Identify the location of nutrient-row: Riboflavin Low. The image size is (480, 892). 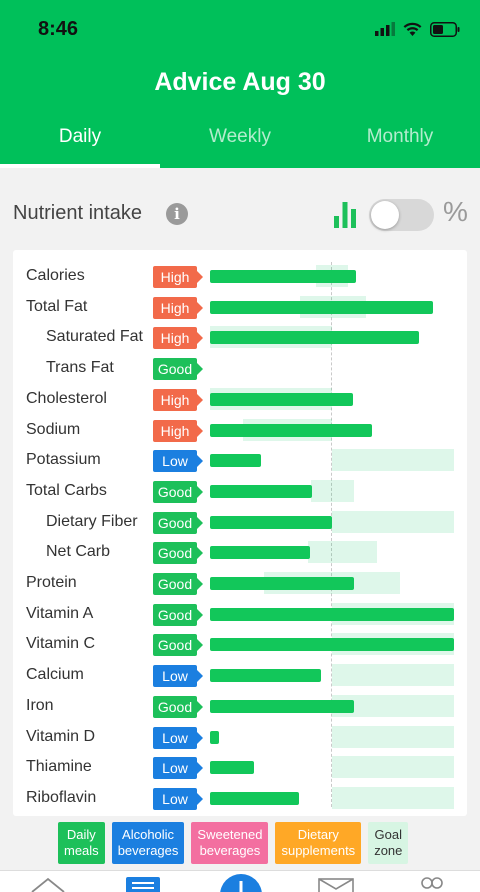
(240, 799).